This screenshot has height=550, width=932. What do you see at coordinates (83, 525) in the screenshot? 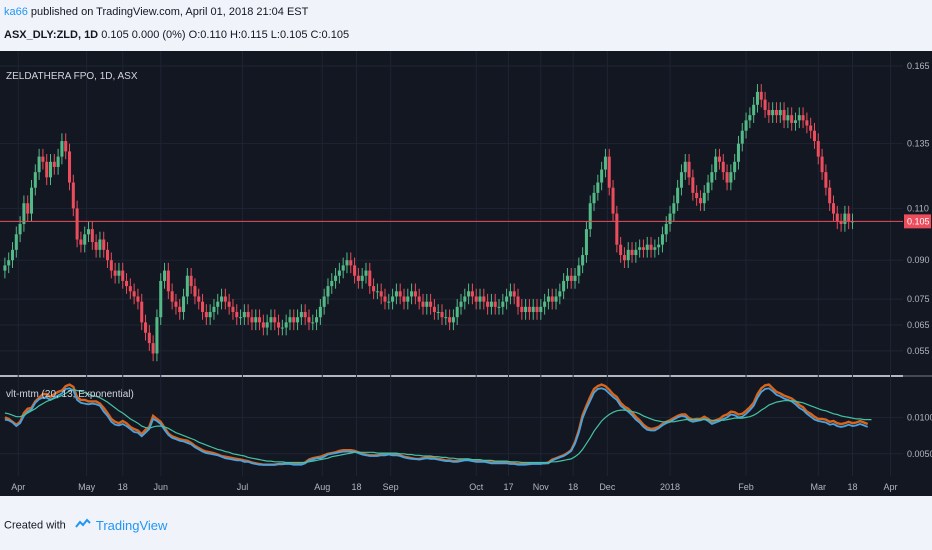
I see `tradingview-logo-icon` at bounding box center [83, 525].